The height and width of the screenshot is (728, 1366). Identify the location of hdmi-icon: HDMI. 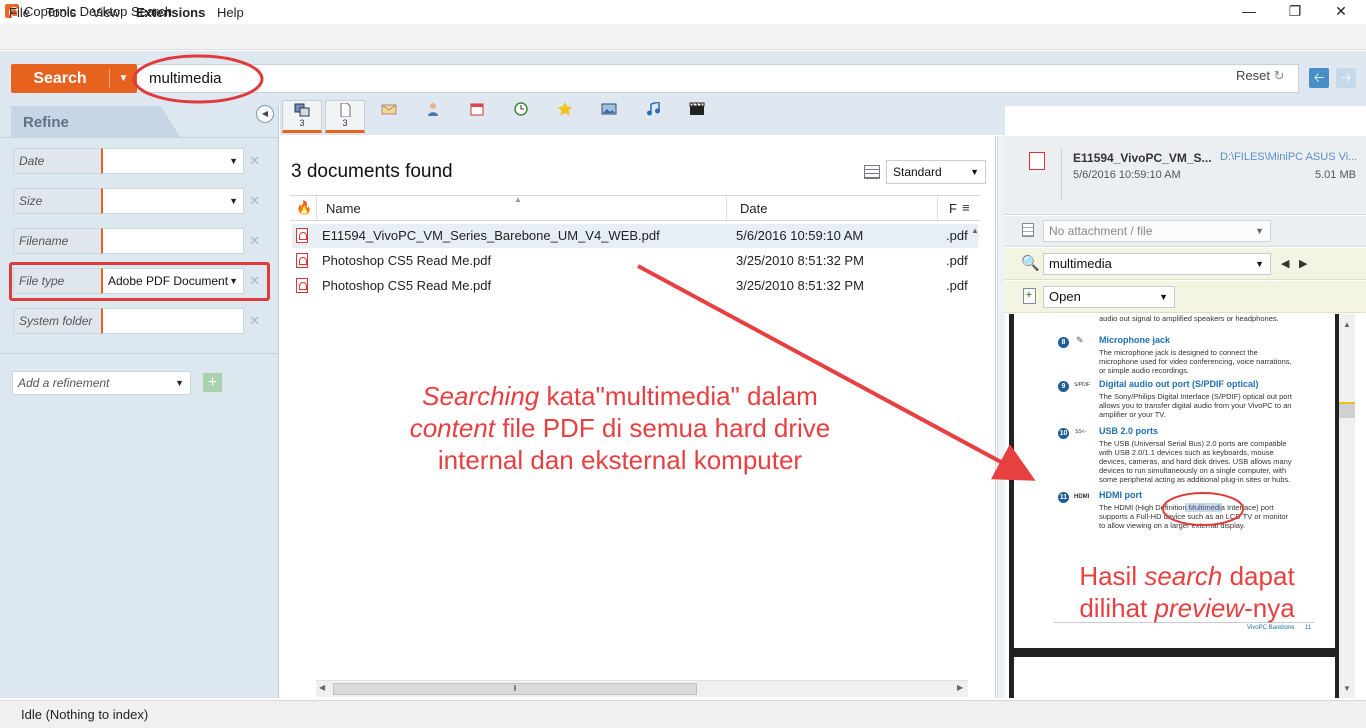
(1082, 497).